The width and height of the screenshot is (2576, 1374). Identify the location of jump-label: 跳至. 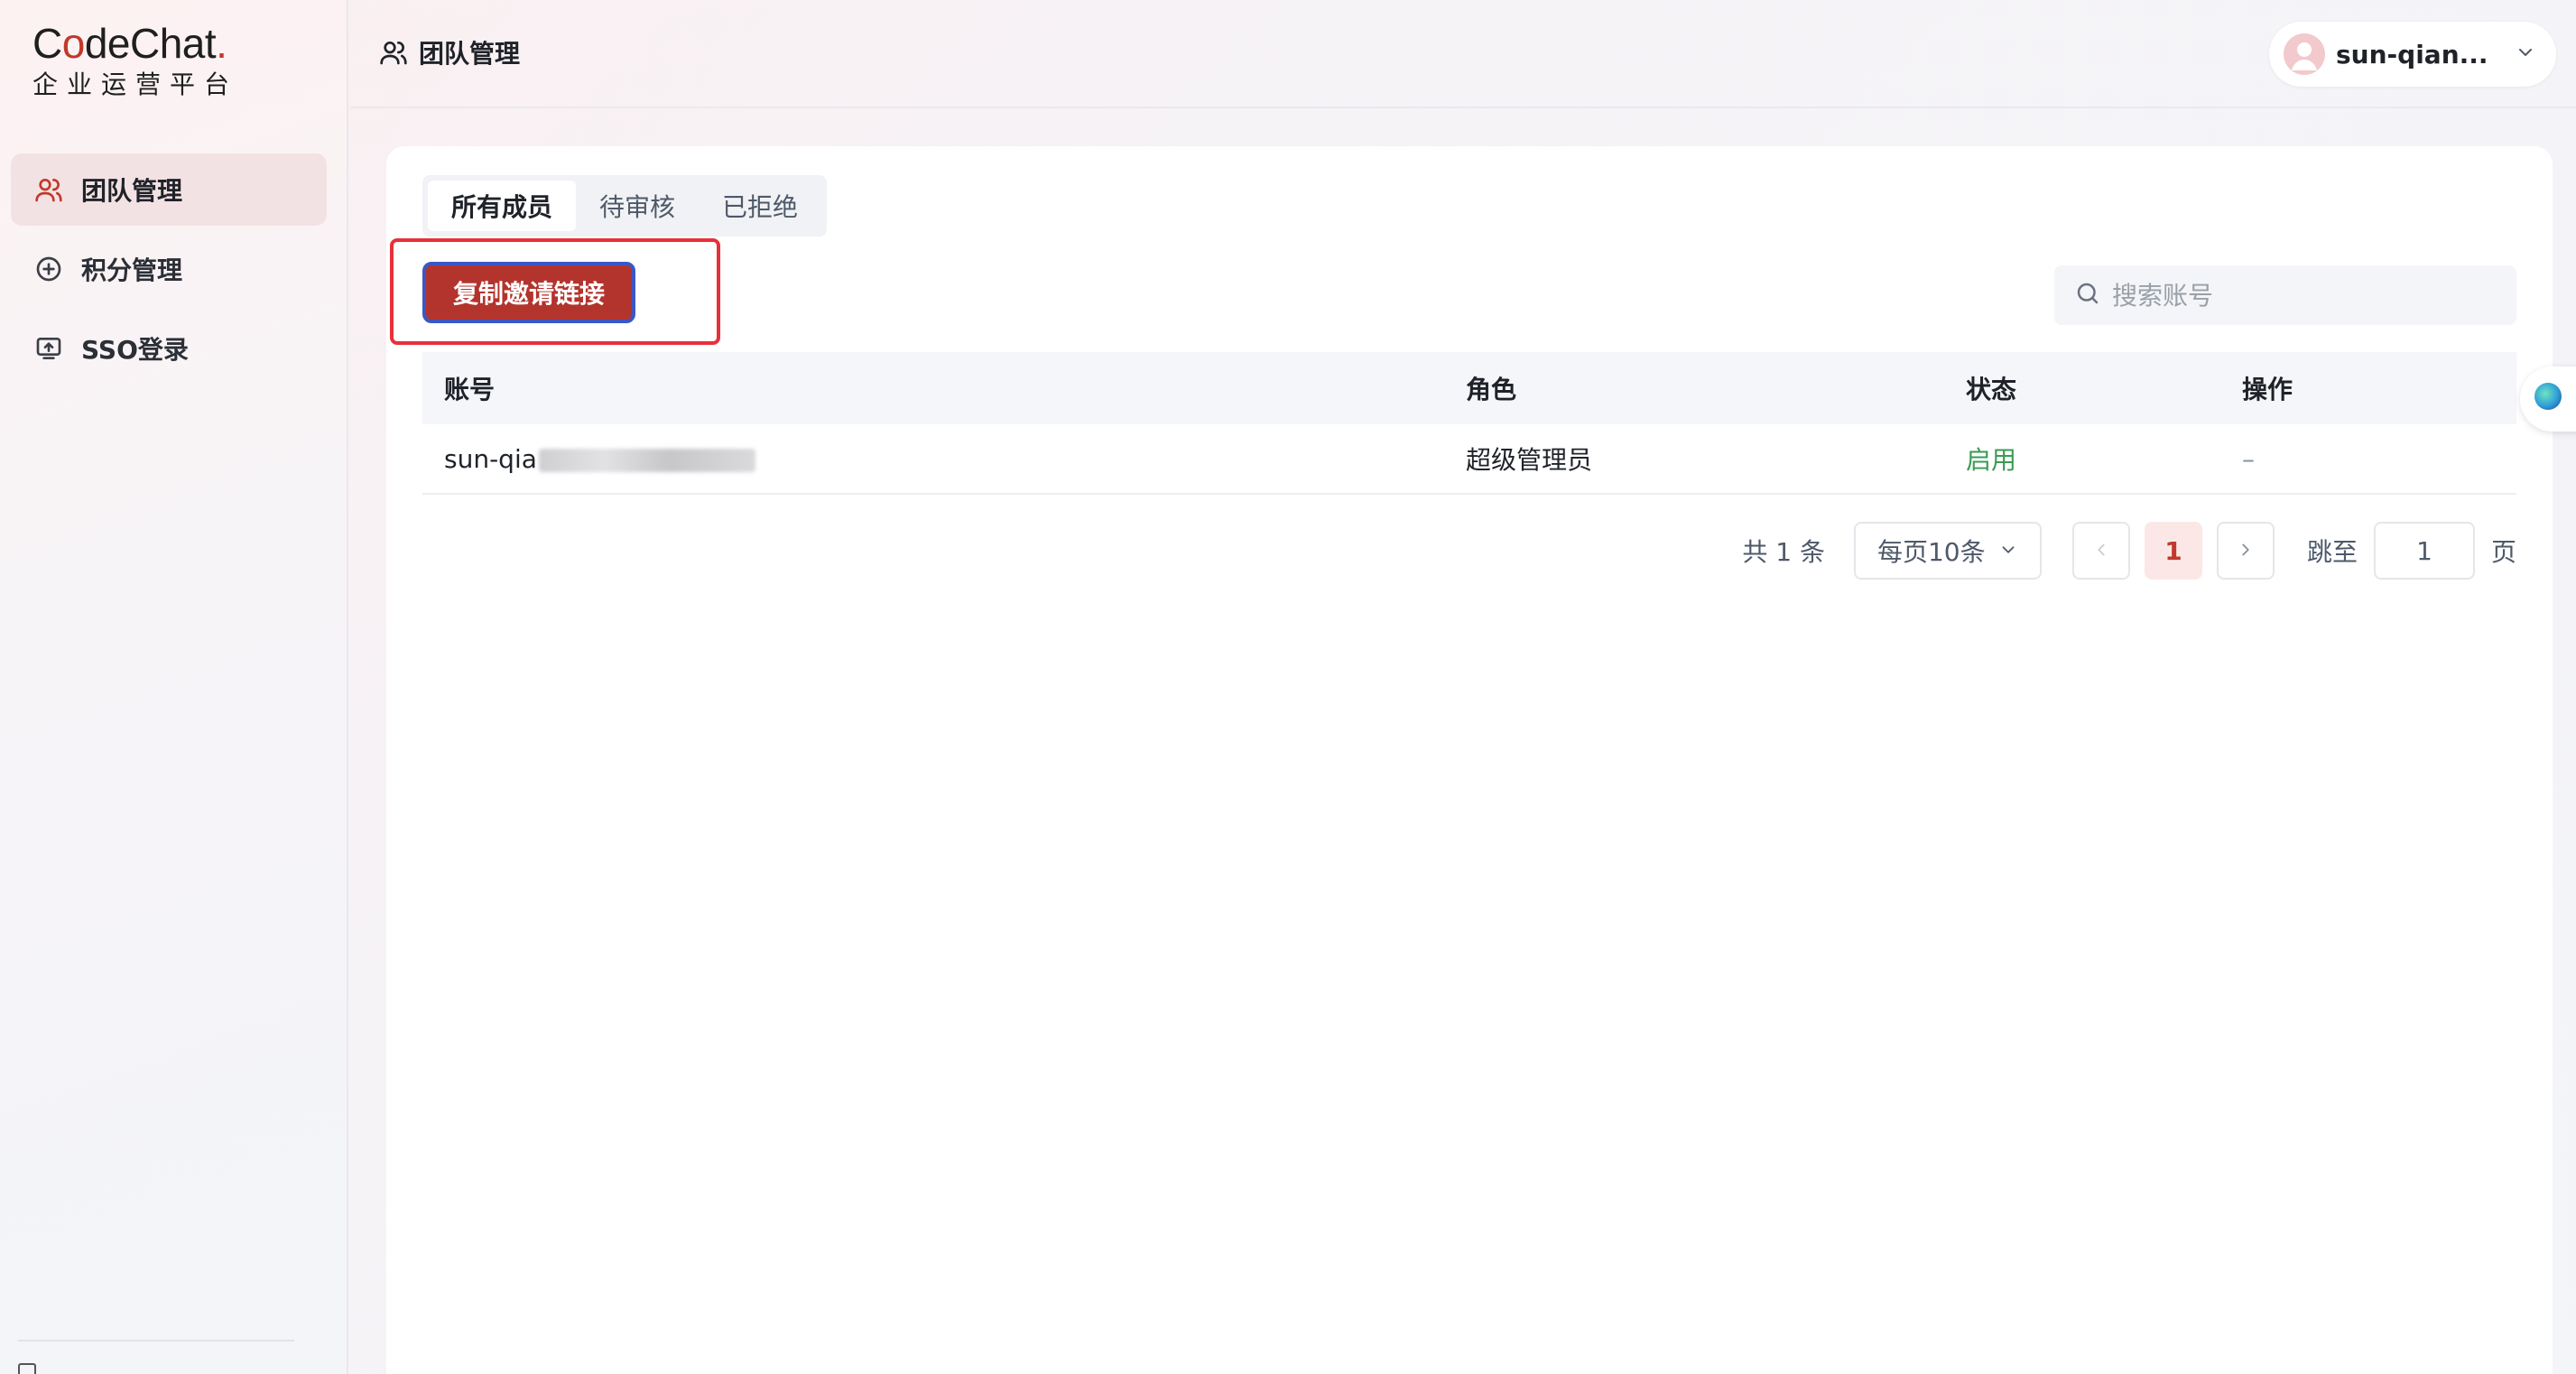
(2332, 552).